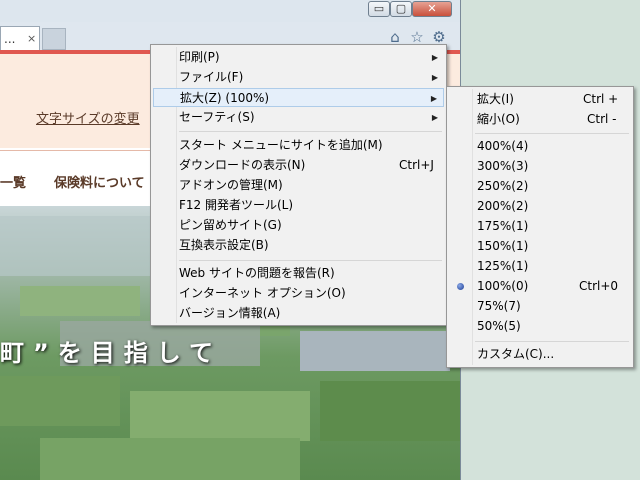  I want to click on maximize-button: ▢, so click(401, 9).